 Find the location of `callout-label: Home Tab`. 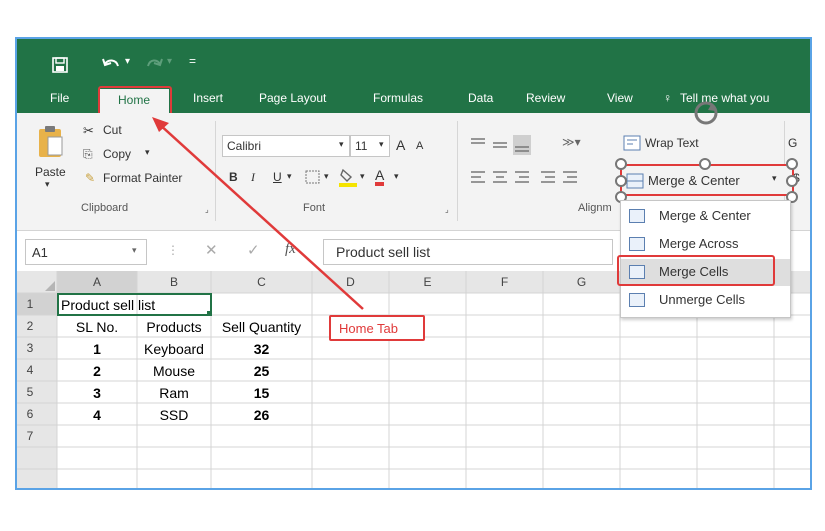

callout-label: Home Tab is located at coordinates (369, 328).